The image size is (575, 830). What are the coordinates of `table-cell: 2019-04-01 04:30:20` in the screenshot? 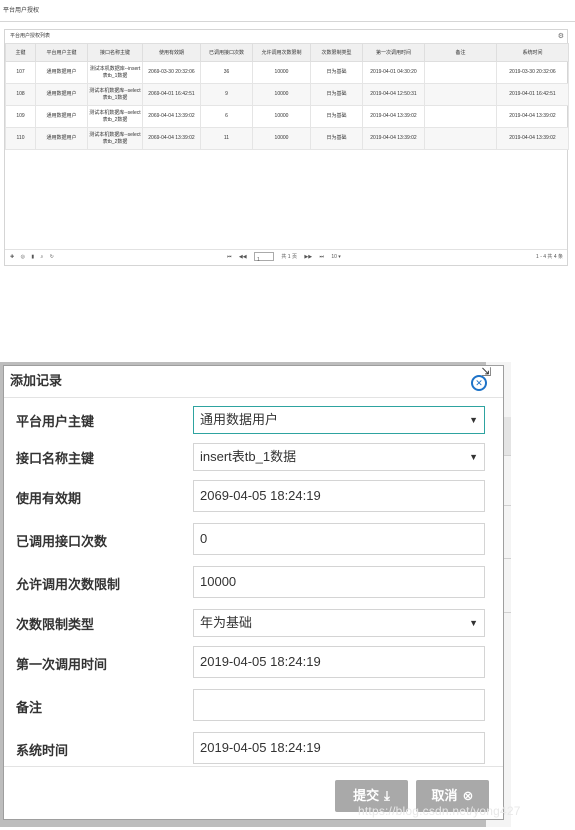 It's located at (393, 72).